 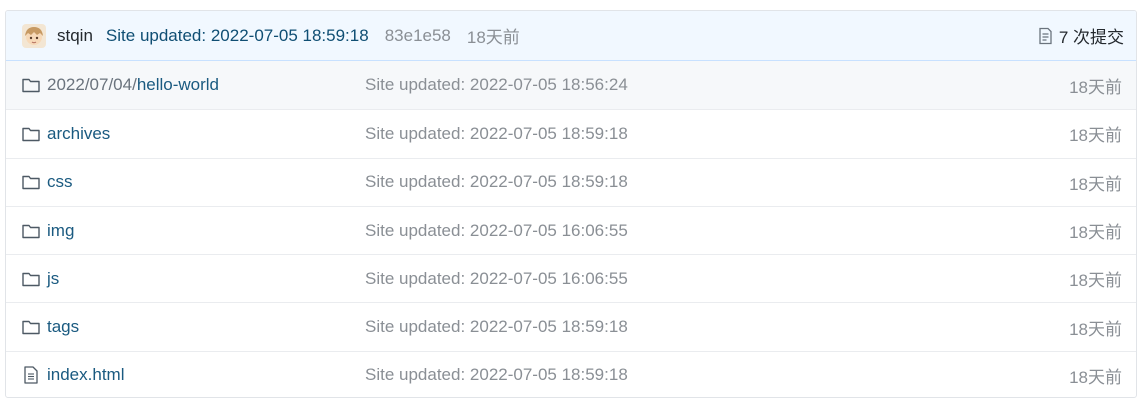 I want to click on history-book-icon, so click(x=1045, y=35).